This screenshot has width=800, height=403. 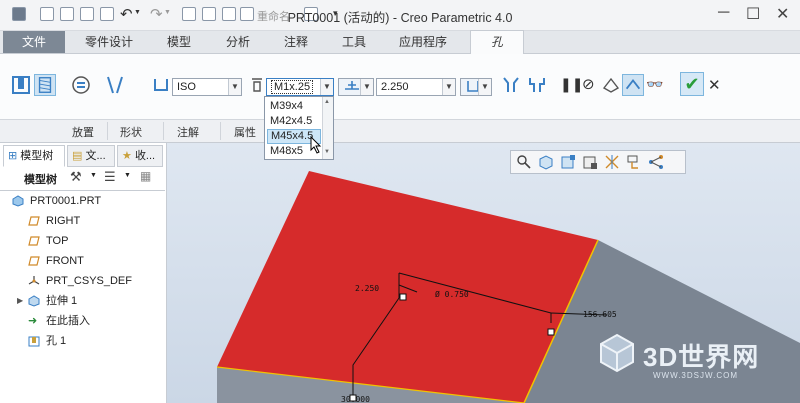 I want to click on screw-size-value: M1x.25, so click(x=292, y=87).